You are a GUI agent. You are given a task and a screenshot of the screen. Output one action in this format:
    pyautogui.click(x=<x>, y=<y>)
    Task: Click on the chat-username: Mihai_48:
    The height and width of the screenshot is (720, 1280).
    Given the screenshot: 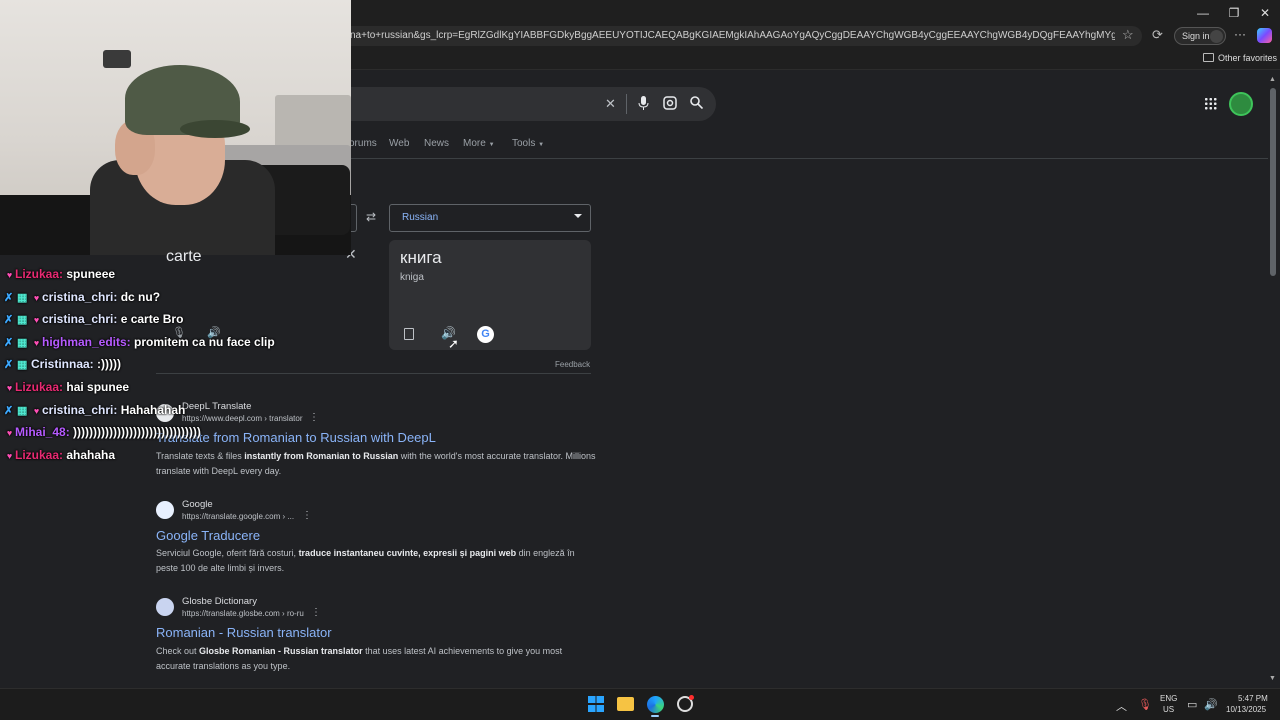 What is the action you would take?
    pyautogui.click(x=44, y=432)
    